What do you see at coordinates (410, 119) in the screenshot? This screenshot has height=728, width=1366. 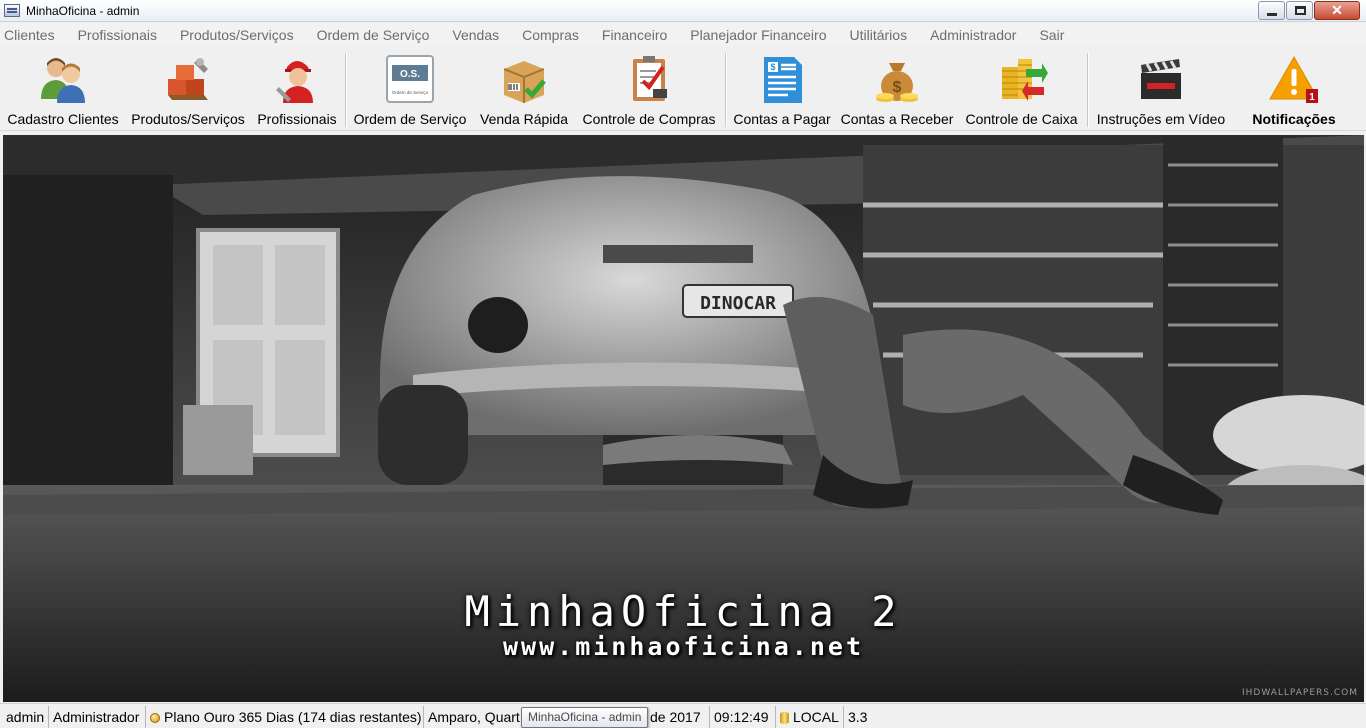 I see `ordem-servico-label: Ordem de Serviço` at bounding box center [410, 119].